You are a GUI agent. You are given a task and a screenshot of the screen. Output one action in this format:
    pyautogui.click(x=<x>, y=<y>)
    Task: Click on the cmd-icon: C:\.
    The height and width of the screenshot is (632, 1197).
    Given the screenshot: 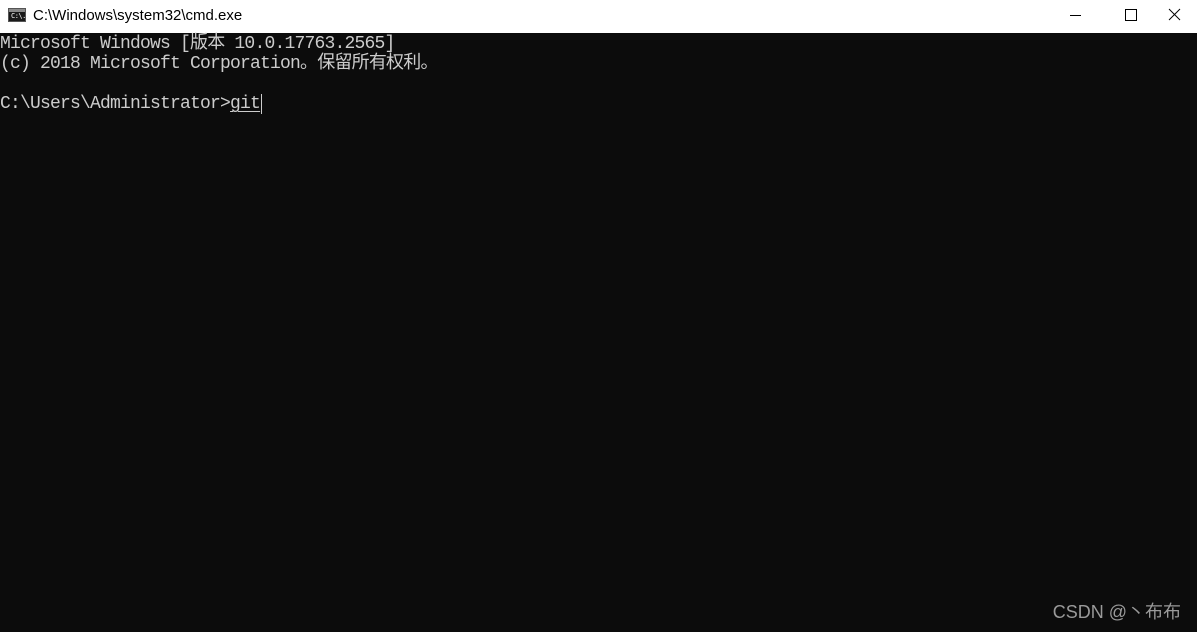 What is the action you would take?
    pyautogui.click(x=17, y=15)
    